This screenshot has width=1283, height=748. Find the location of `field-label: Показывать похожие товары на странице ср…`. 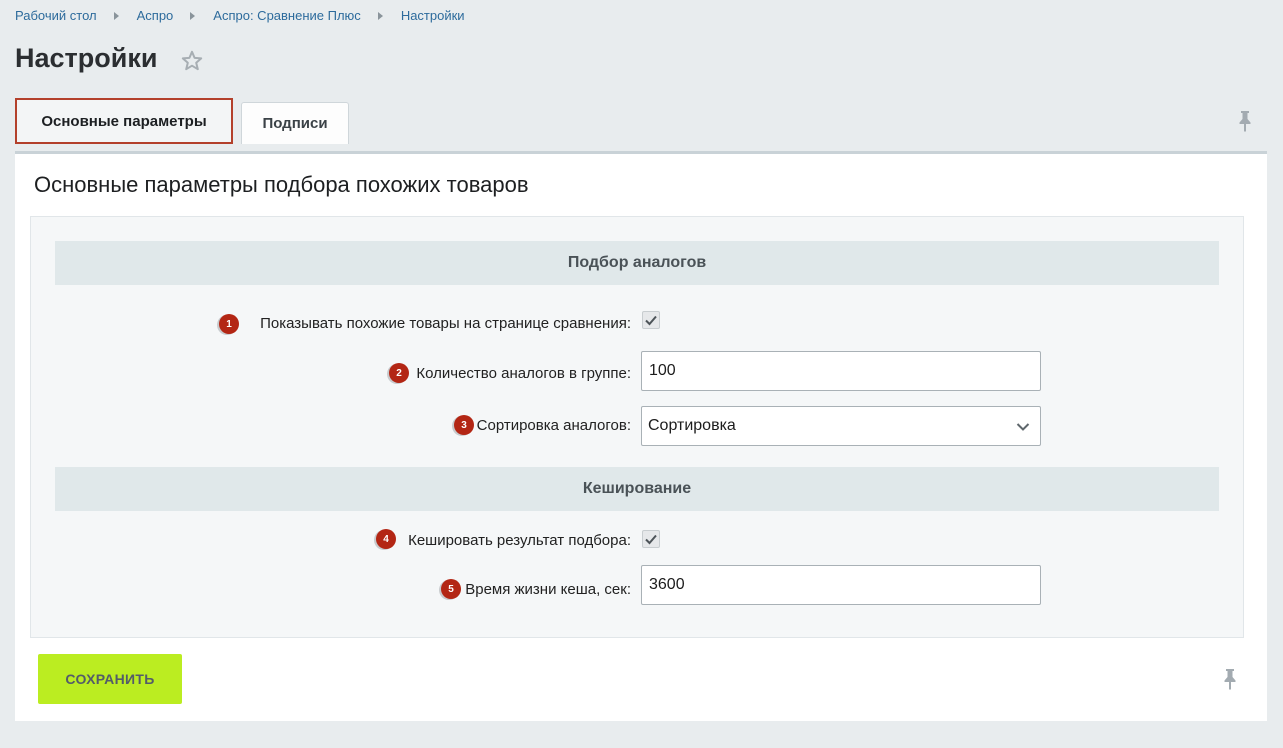

field-label: Показывать похожие товары на странице ср… is located at coordinates (445, 323).